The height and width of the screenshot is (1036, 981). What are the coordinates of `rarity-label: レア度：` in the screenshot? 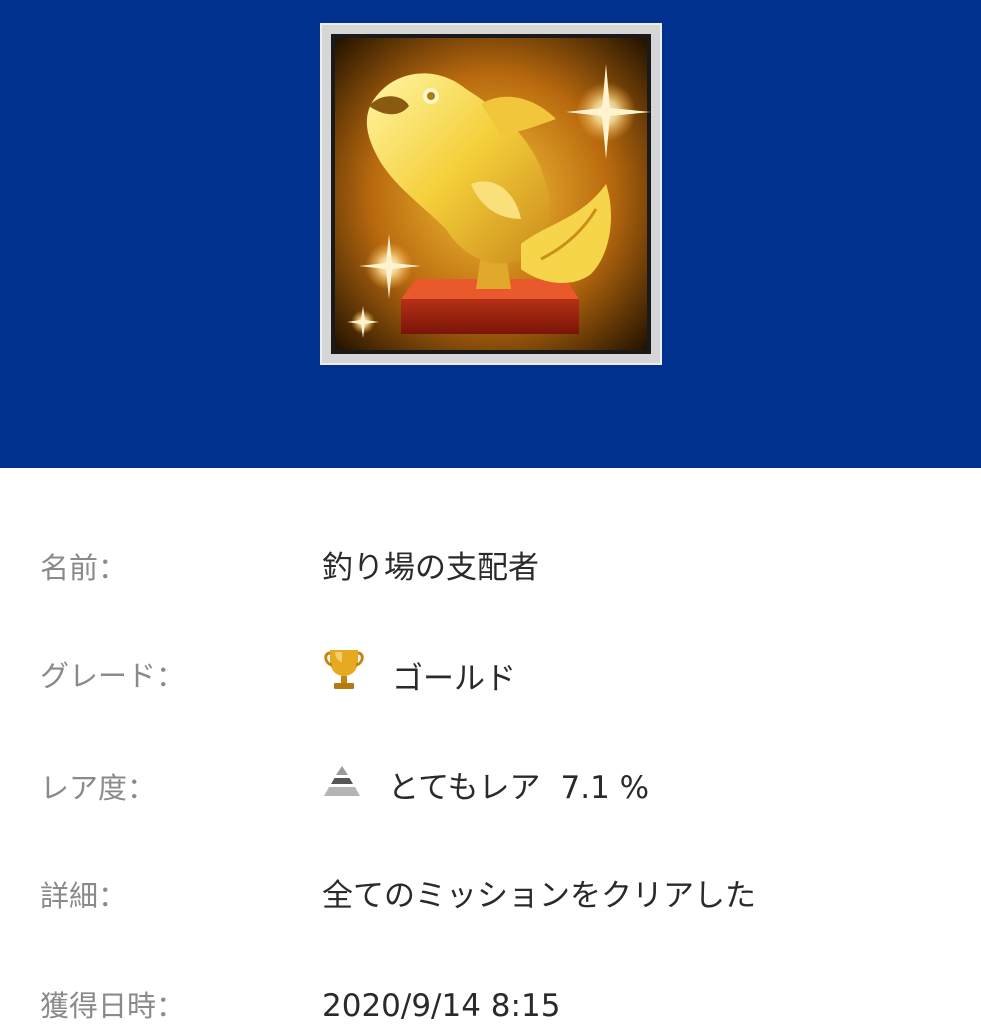 It's located at (98, 788).